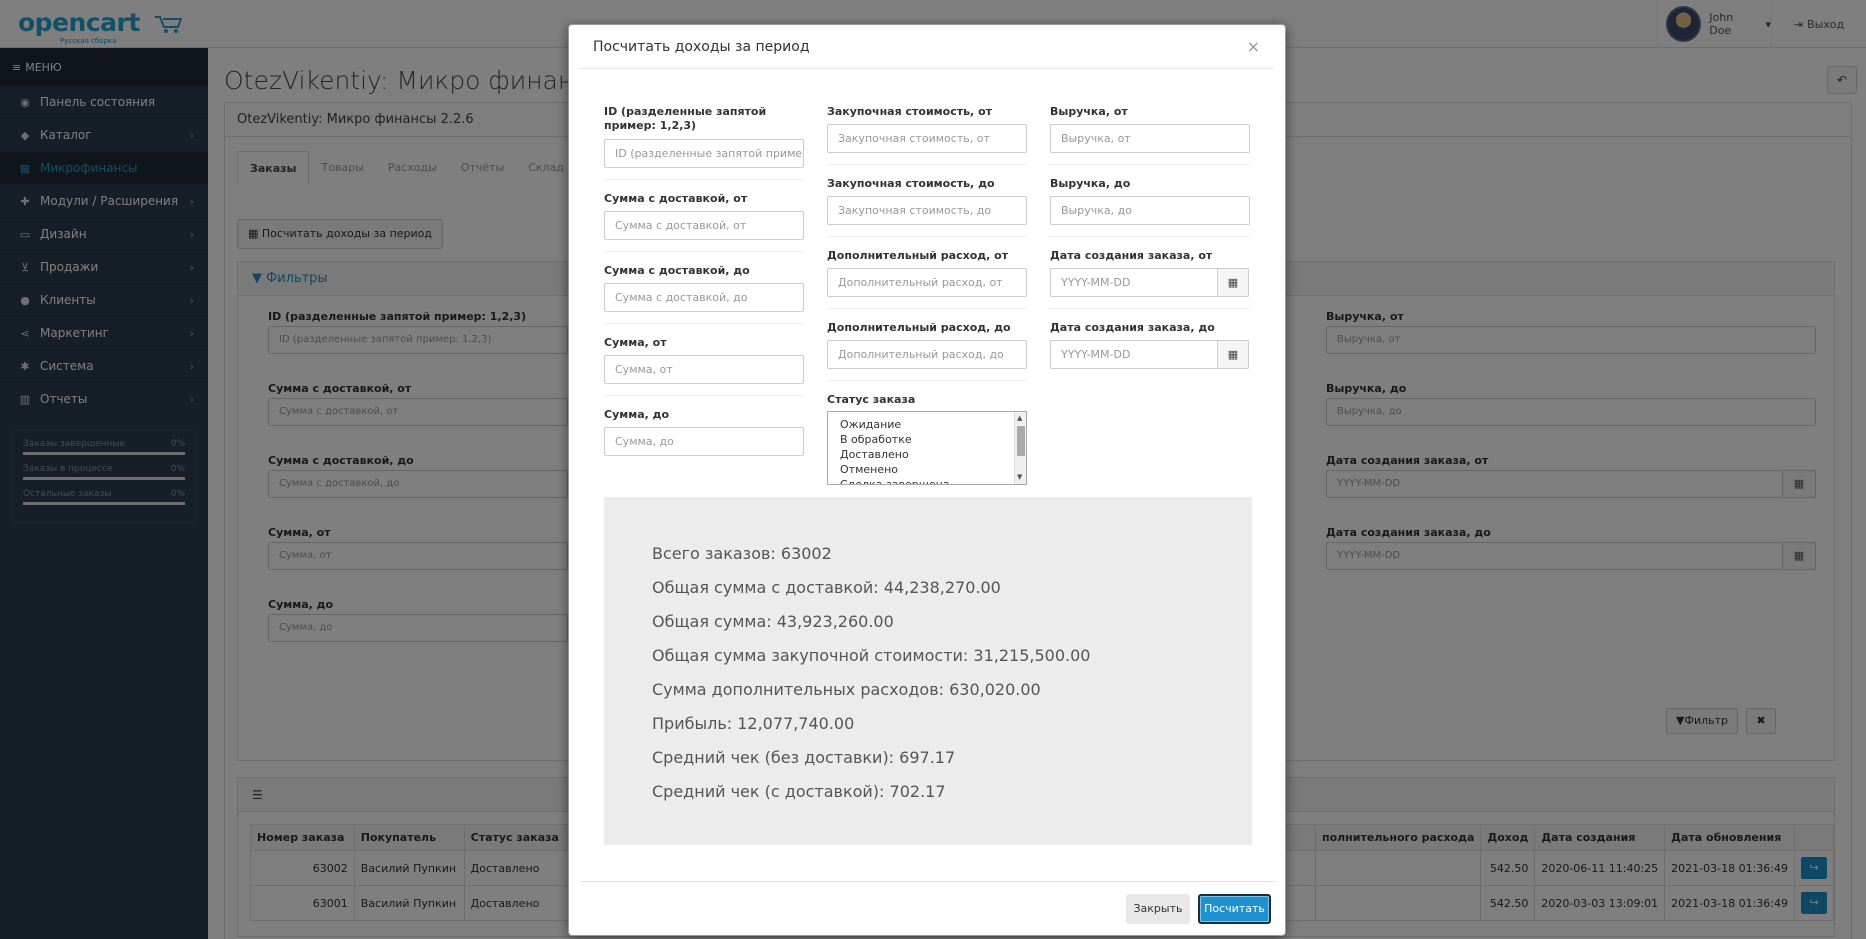 This screenshot has height=939, width=1866. What do you see at coordinates (804, 757) in the screenshot?
I see `summary-line: Средний чек (без доставки): 697.17` at bounding box center [804, 757].